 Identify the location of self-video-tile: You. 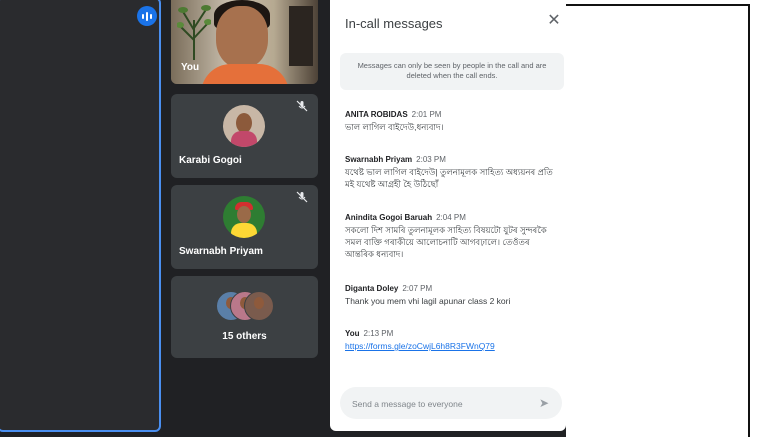
(244, 42).